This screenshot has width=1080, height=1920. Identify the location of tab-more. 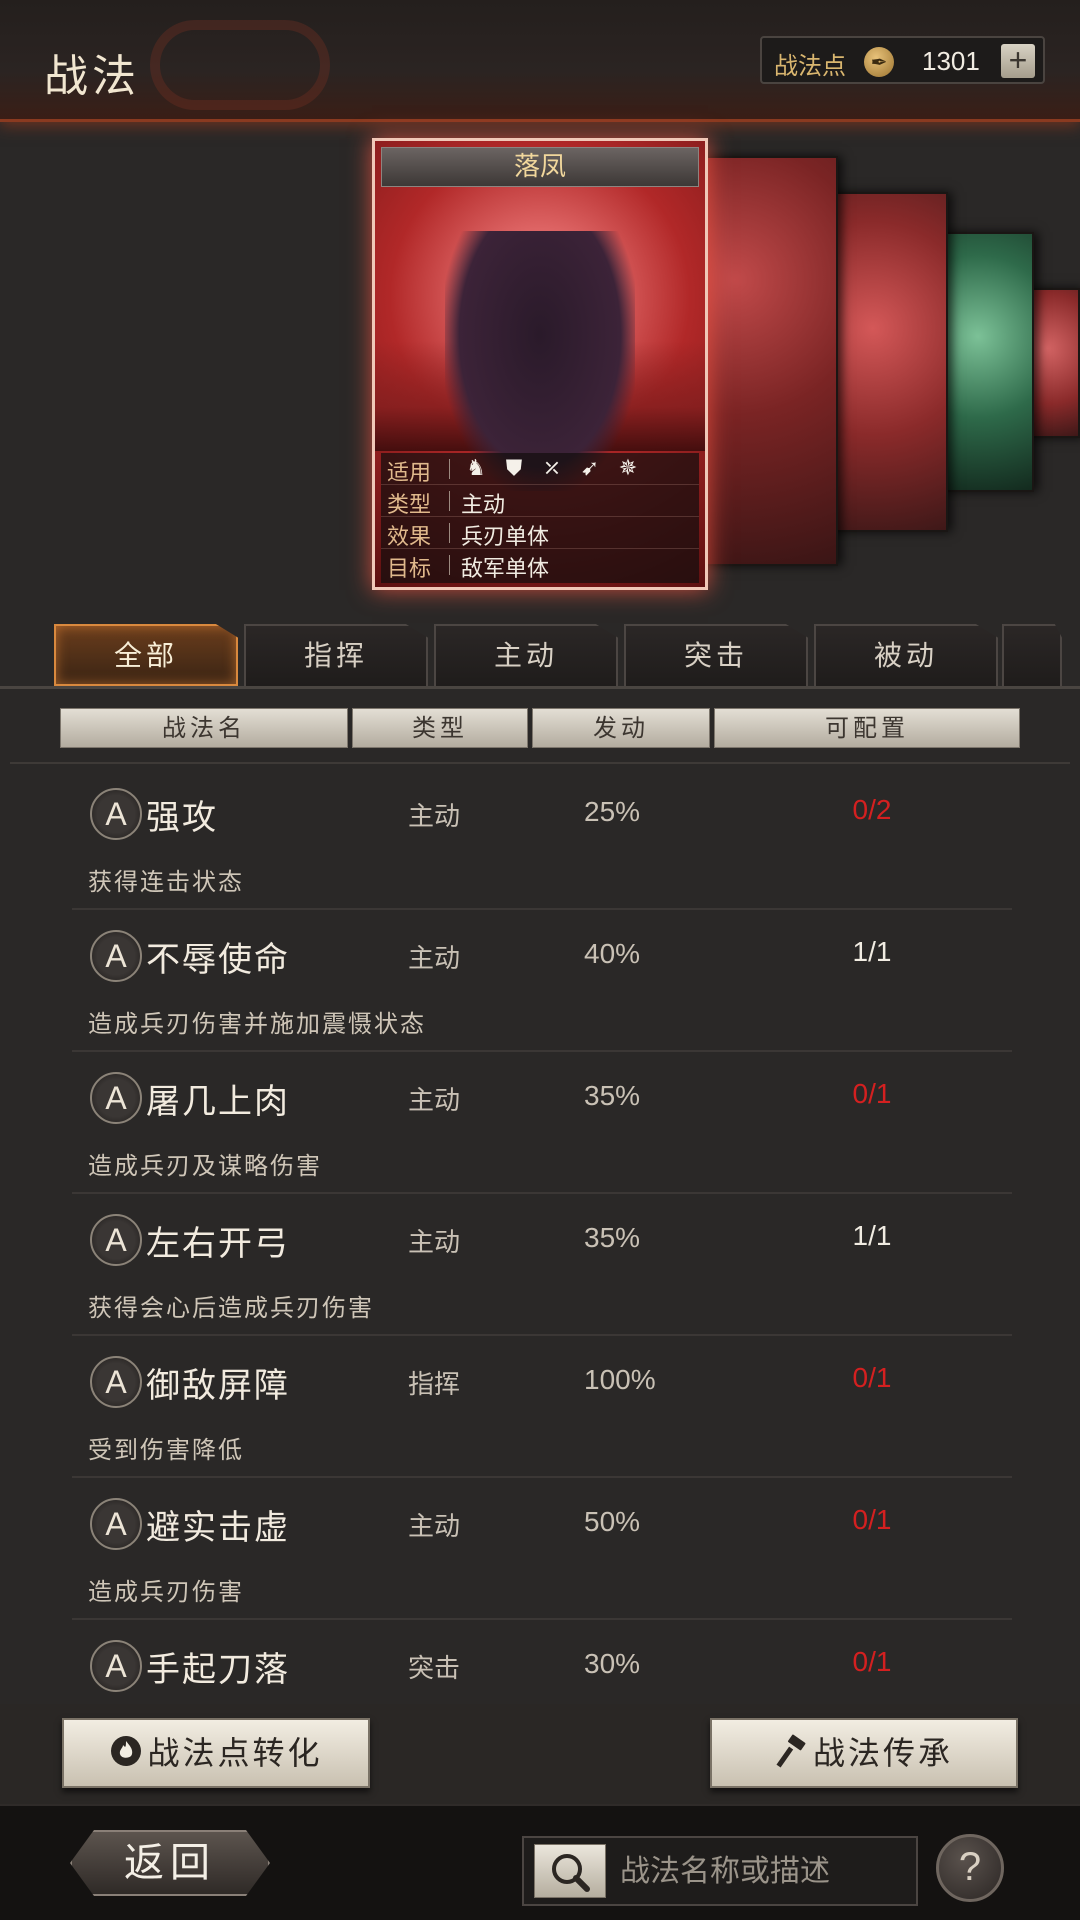
(1032, 655).